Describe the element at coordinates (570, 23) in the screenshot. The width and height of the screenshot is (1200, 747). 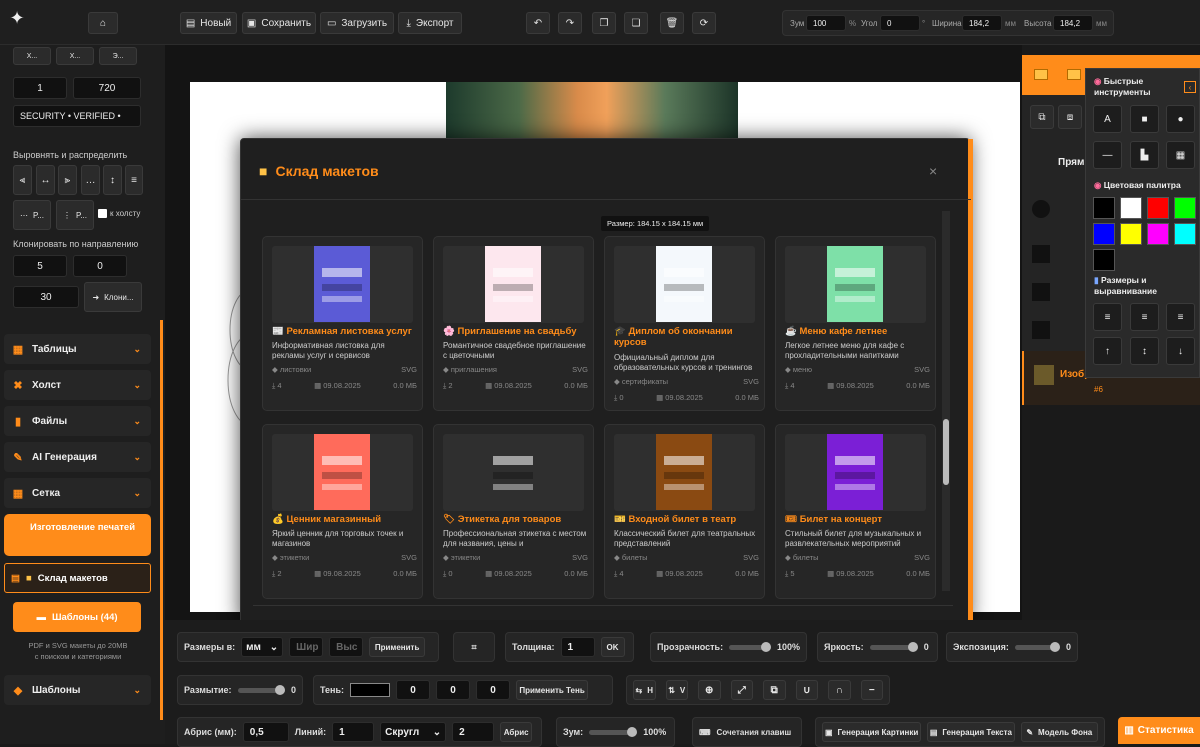
I see `redo-button: ↷` at that location.